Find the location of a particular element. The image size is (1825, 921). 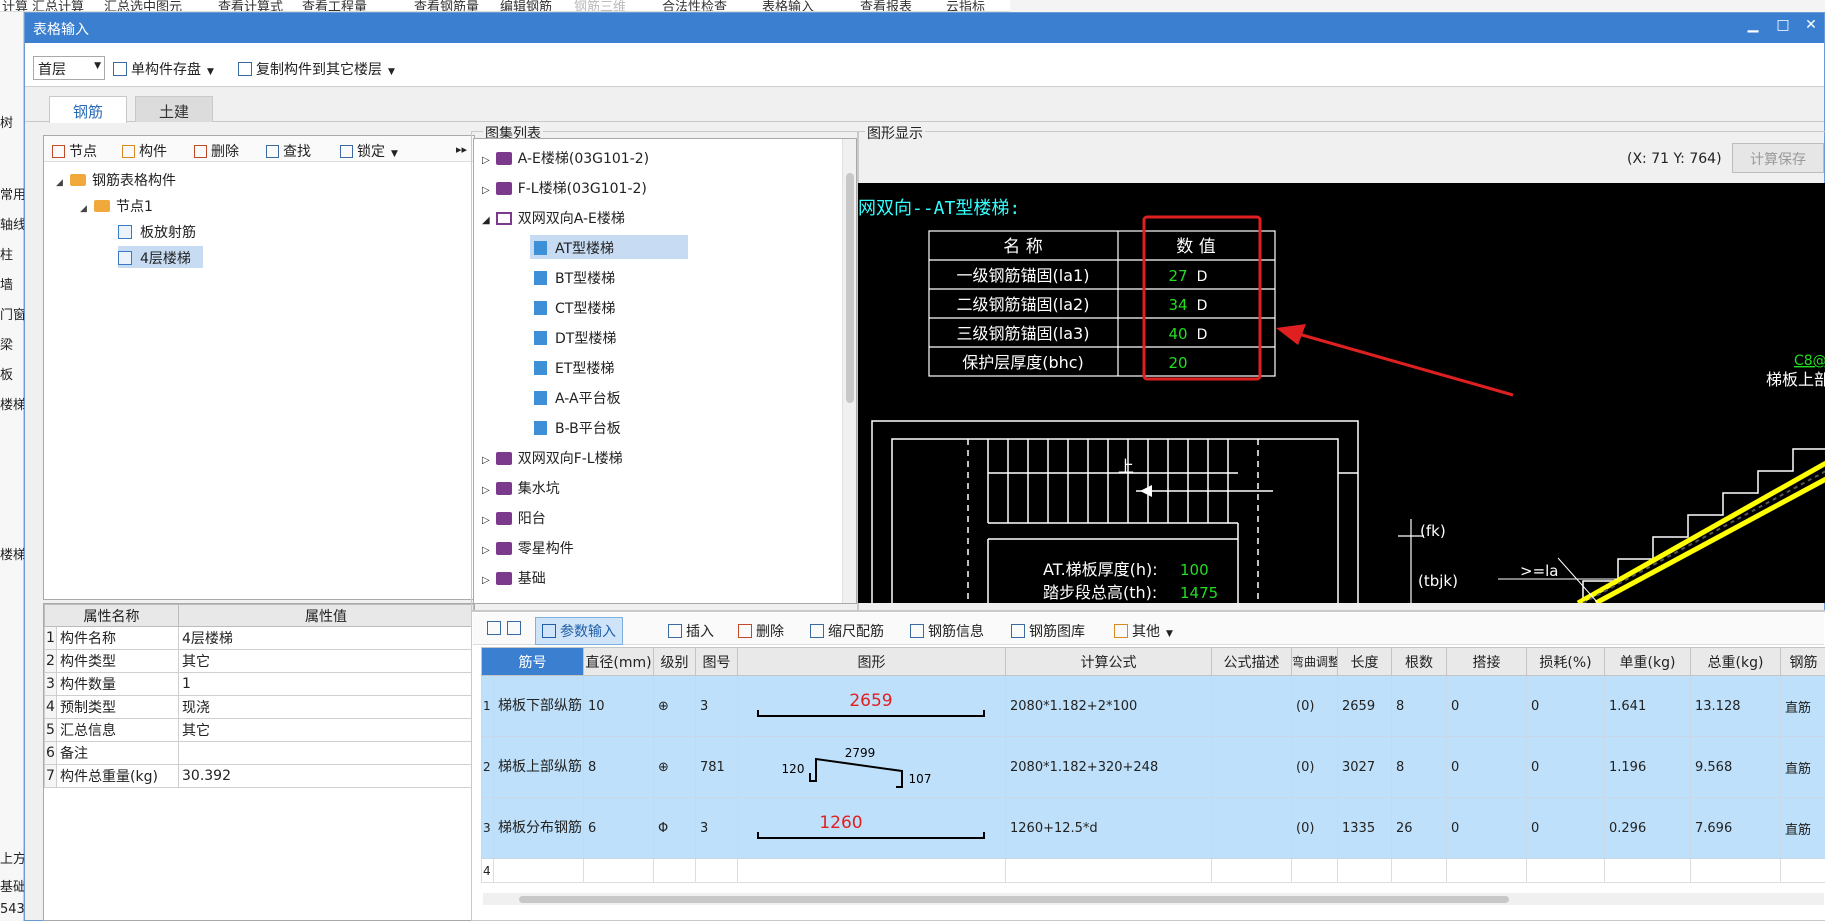

bg-sidebar-label: 常用 is located at coordinates (12, 193).